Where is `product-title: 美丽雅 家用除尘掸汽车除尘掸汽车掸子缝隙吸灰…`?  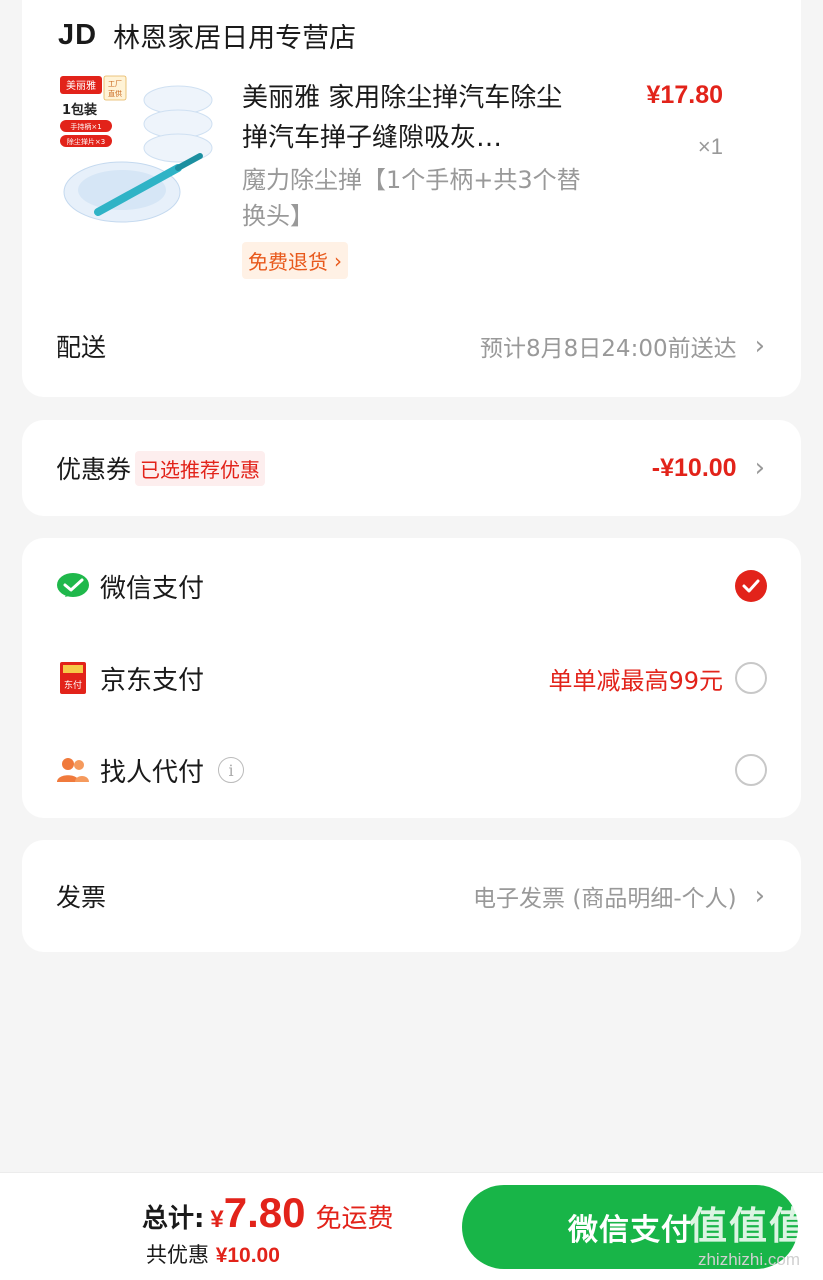 product-title: 美丽雅 家用除尘掸汽车除尘掸汽车掸子缝隙吸灰… is located at coordinates (412, 118).